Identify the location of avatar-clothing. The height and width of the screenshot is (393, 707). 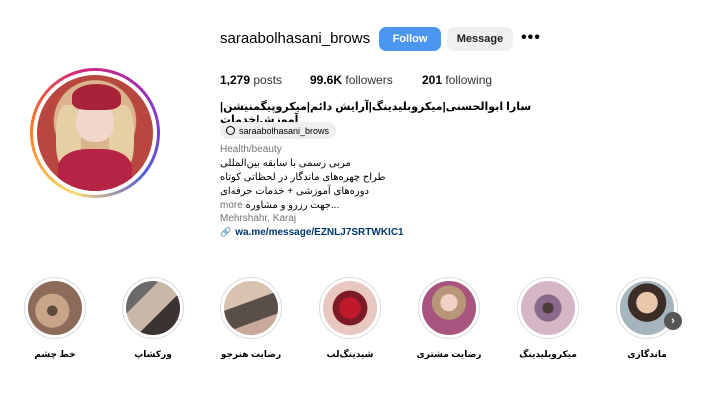
(95, 170).